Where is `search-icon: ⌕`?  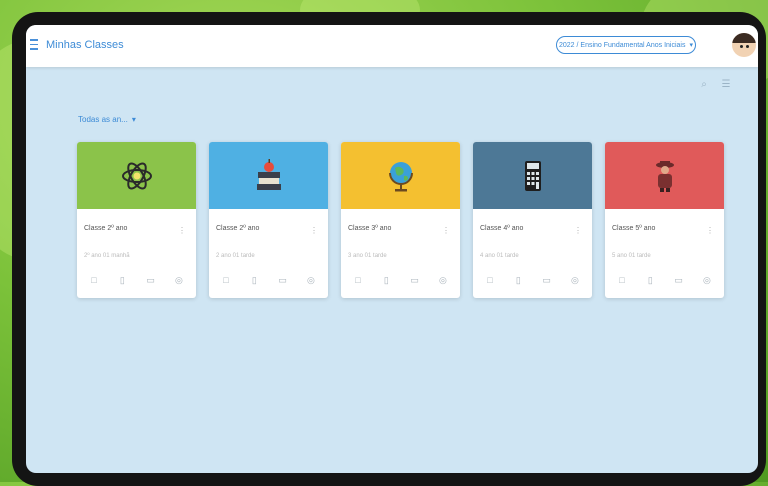
search-icon: ⌕ is located at coordinates (704, 85).